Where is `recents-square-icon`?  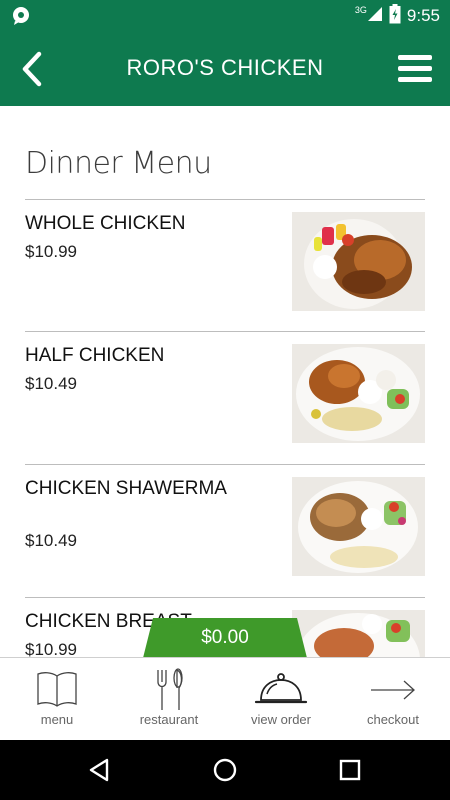
recents-square-icon is located at coordinates (350, 770).